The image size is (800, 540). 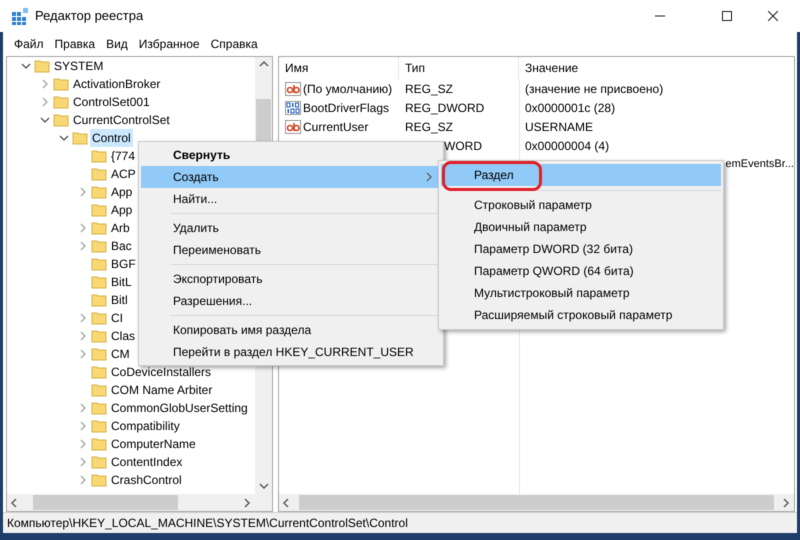 I want to click on value-data: 0x00000004 (4), so click(x=567, y=145).